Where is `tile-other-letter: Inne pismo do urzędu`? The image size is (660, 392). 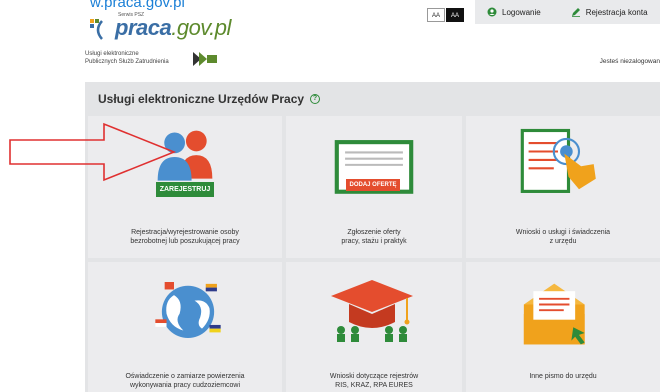
tile-other-letter: Inne pismo do urzędu is located at coordinates (563, 327).